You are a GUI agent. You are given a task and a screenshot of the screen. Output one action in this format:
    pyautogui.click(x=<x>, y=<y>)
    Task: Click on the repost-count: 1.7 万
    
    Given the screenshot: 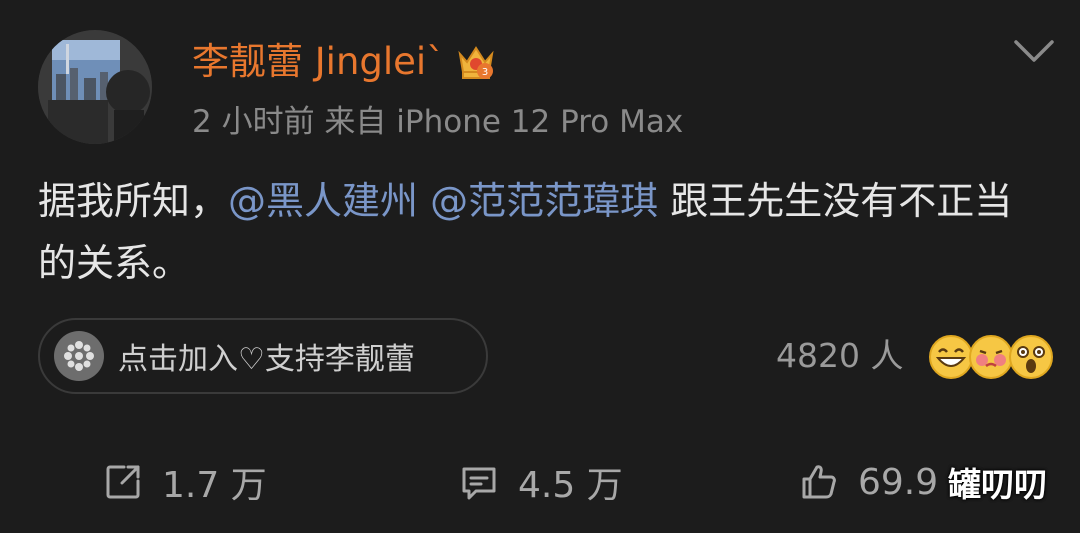 What is the action you would take?
    pyautogui.click(x=214, y=485)
    